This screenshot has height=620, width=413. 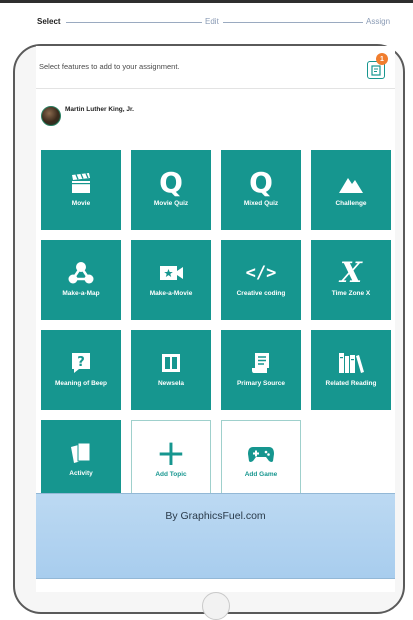 What do you see at coordinates (81, 293) in the screenshot?
I see `tile-label: Make-a-Map` at bounding box center [81, 293].